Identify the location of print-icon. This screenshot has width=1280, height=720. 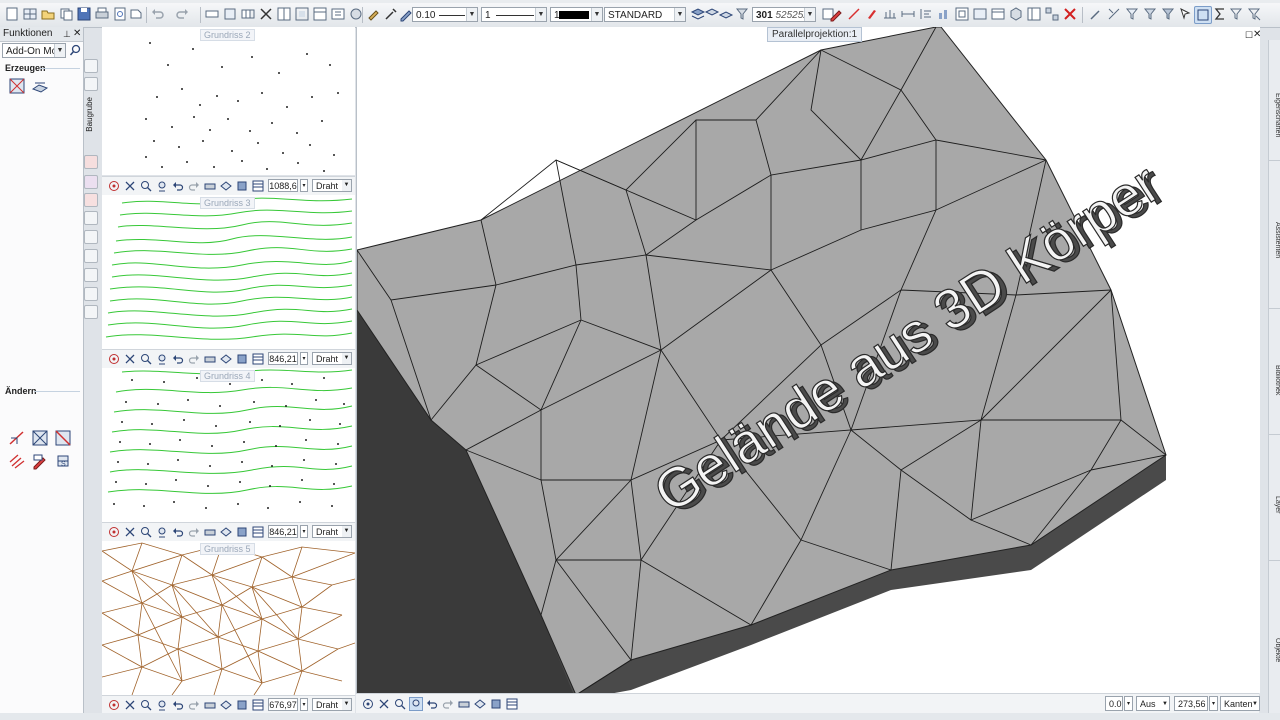
(102, 14).